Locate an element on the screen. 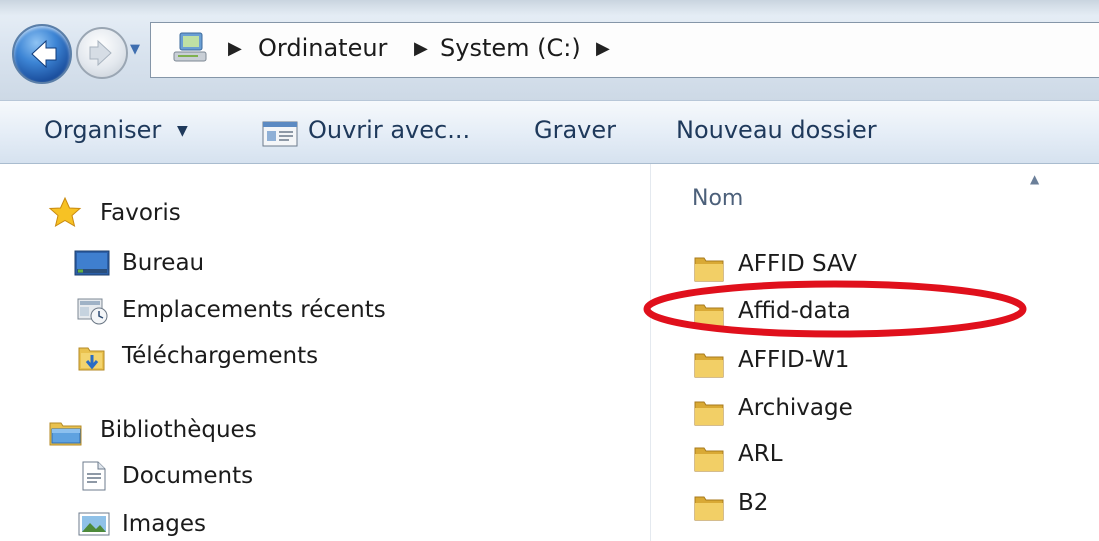  breadcrumb-system-c: System (C:) is located at coordinates (510, 48).